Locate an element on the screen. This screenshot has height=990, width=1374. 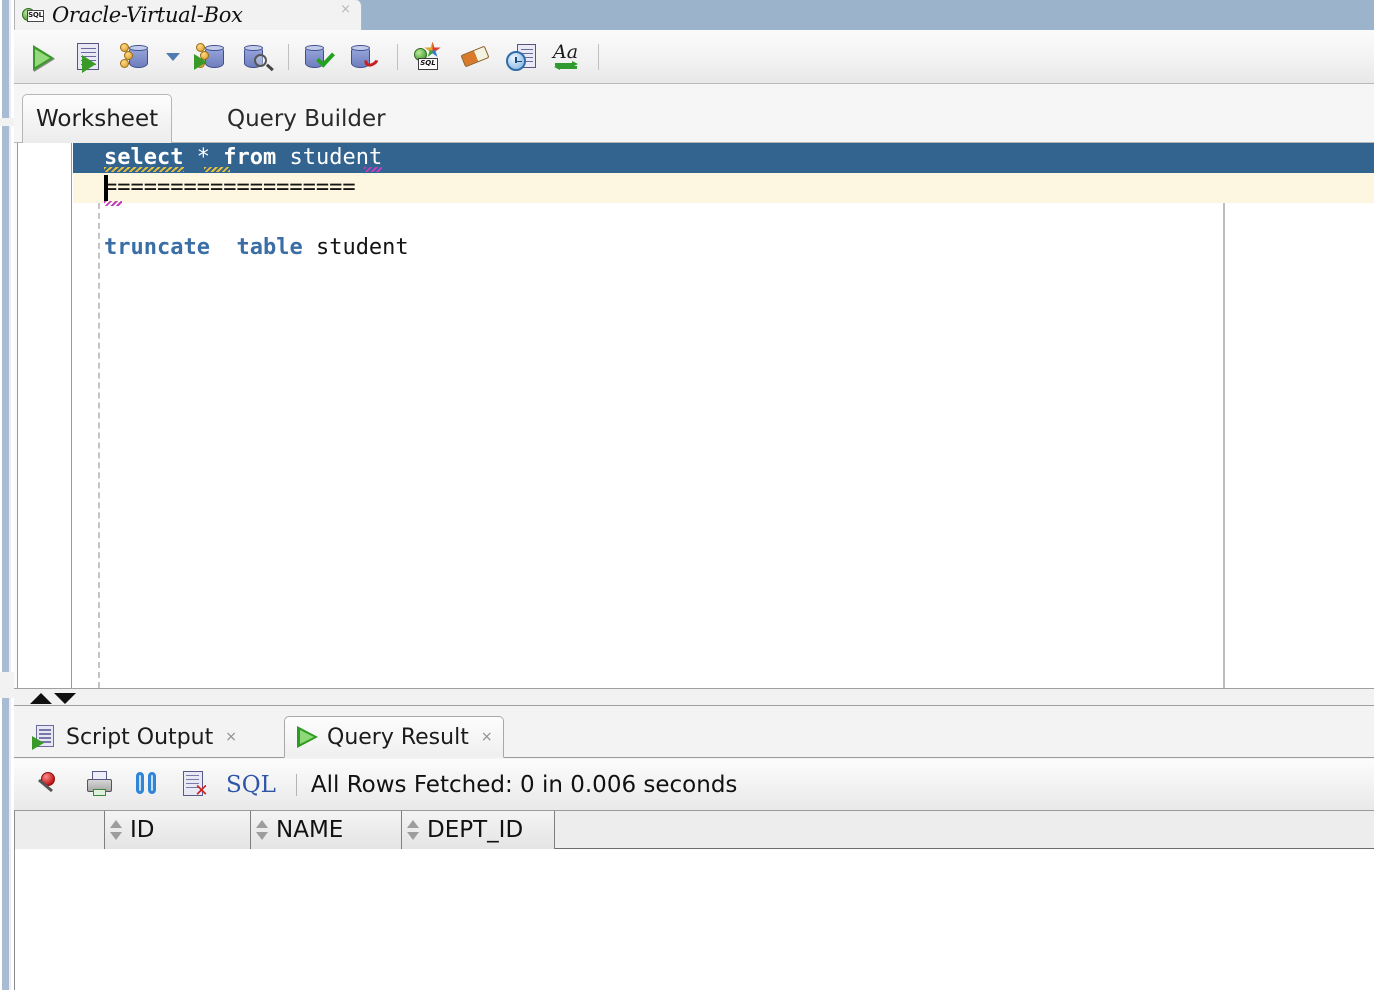
case-convert-icon-label: Aa is located at coordinates (566, 51).